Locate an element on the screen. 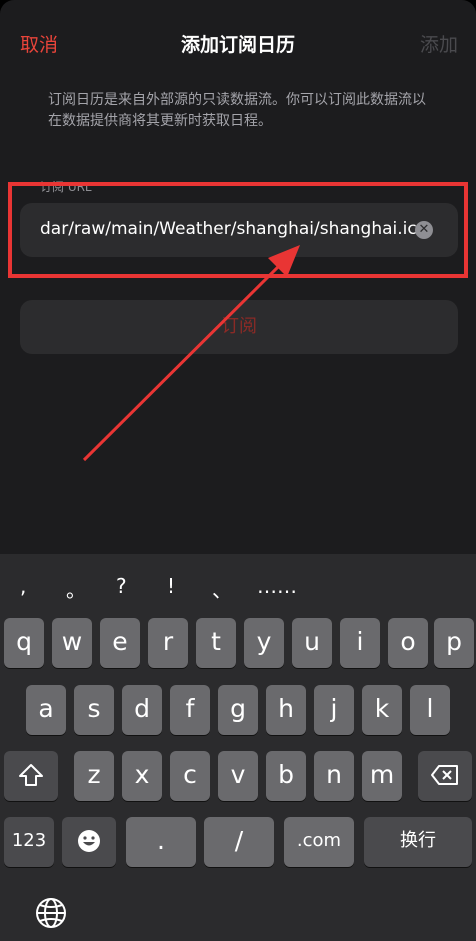 The height and width of the screenshot is (941, 476). key-d: d is located at coordinates (142, 710).